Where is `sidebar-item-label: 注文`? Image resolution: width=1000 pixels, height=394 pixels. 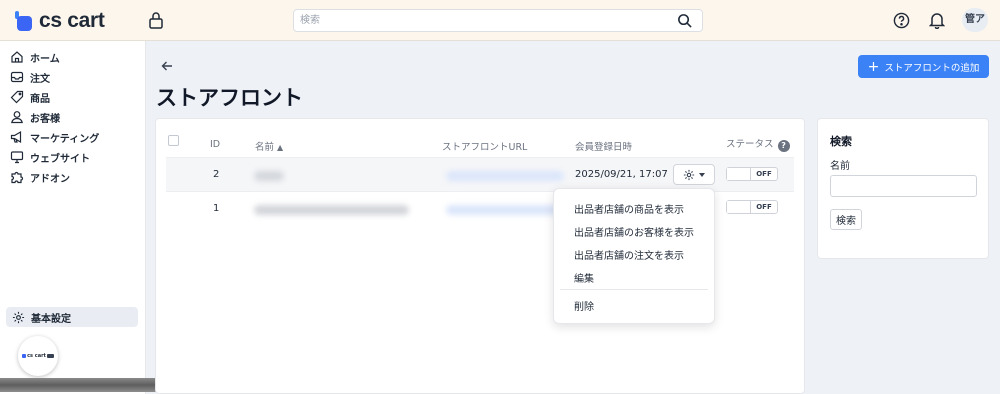 sidebar-item-label: 注文 is located at coordinates (40, 79).